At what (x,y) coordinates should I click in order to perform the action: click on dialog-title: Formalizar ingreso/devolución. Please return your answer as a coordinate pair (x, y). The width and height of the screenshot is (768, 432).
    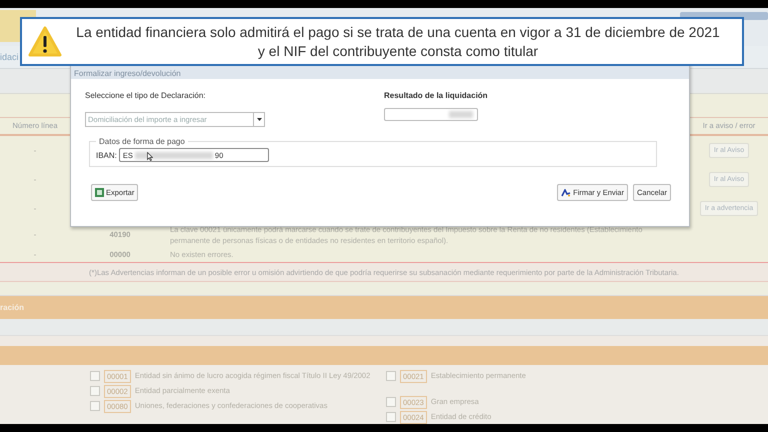
    Looking at the image, I should click on (127, 73).